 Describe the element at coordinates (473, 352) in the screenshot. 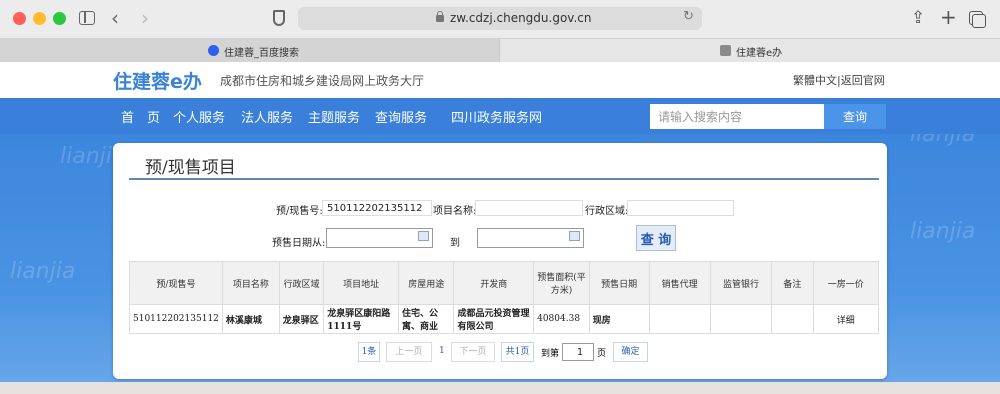

I see `next-page-button: 下一页` at that location.